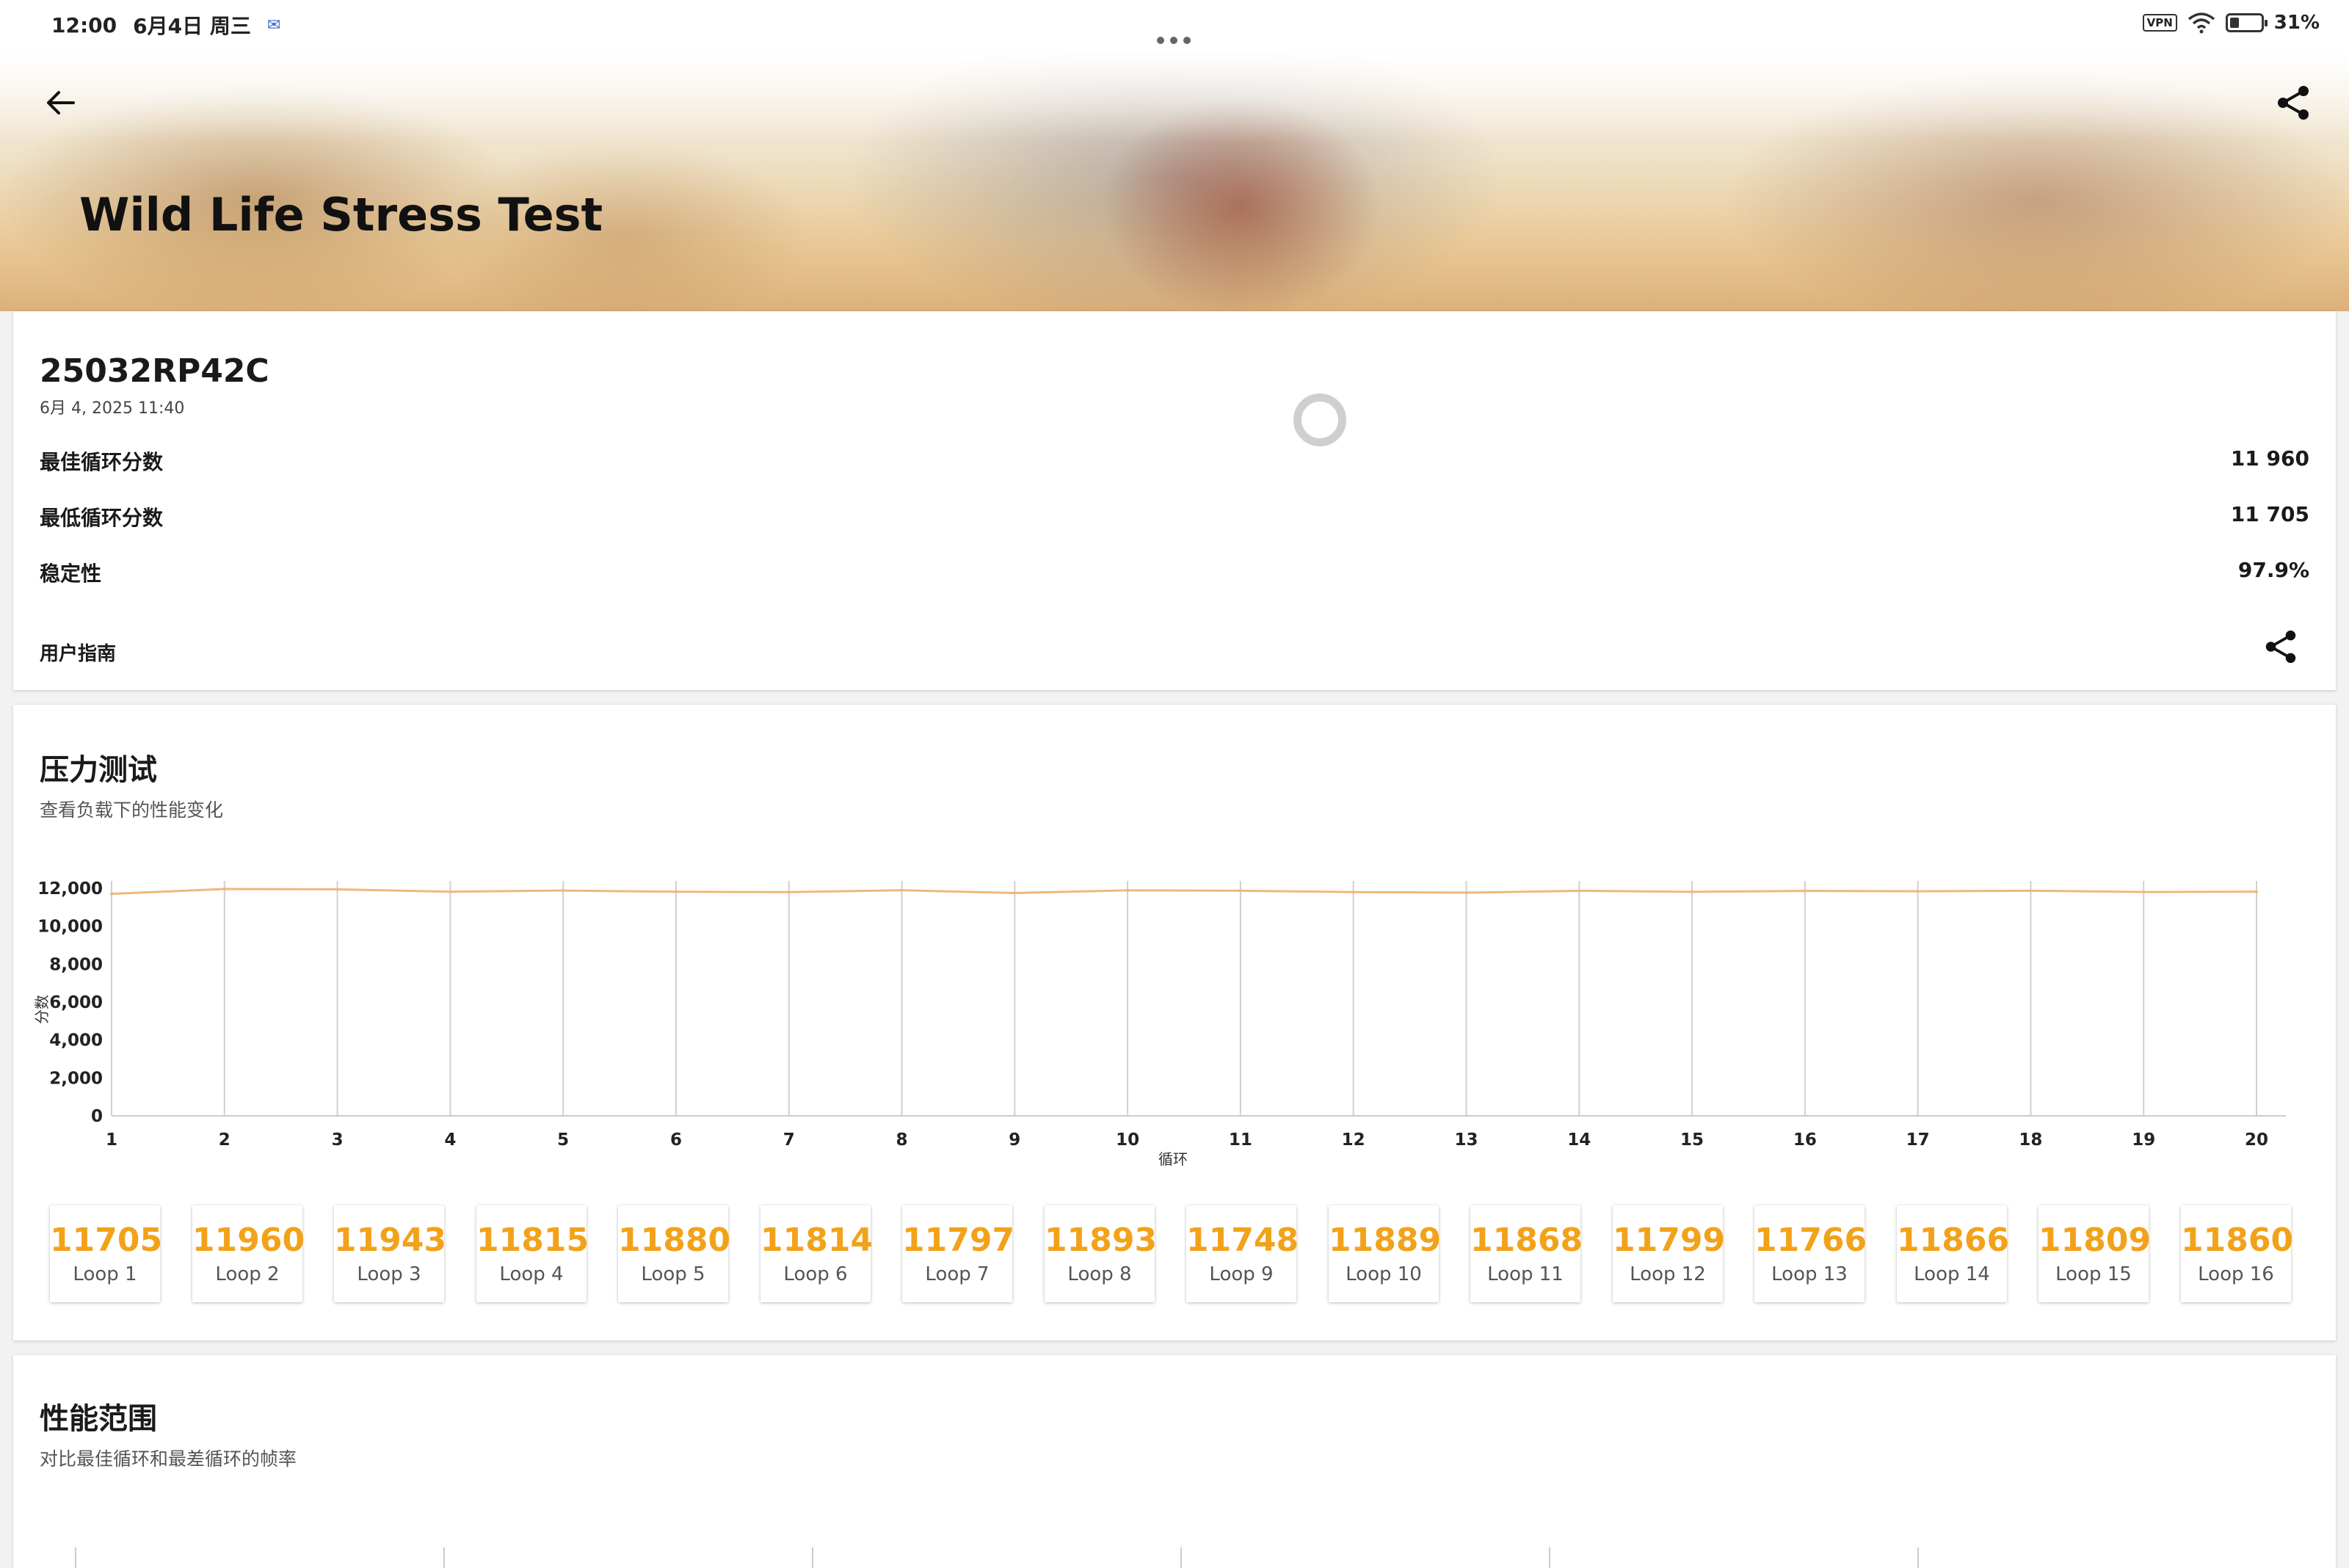 This screenshot has width=2349, height=1568. Describe the element at coordinates (1184, 892) in the screenshot. I see `series-line` at that location.